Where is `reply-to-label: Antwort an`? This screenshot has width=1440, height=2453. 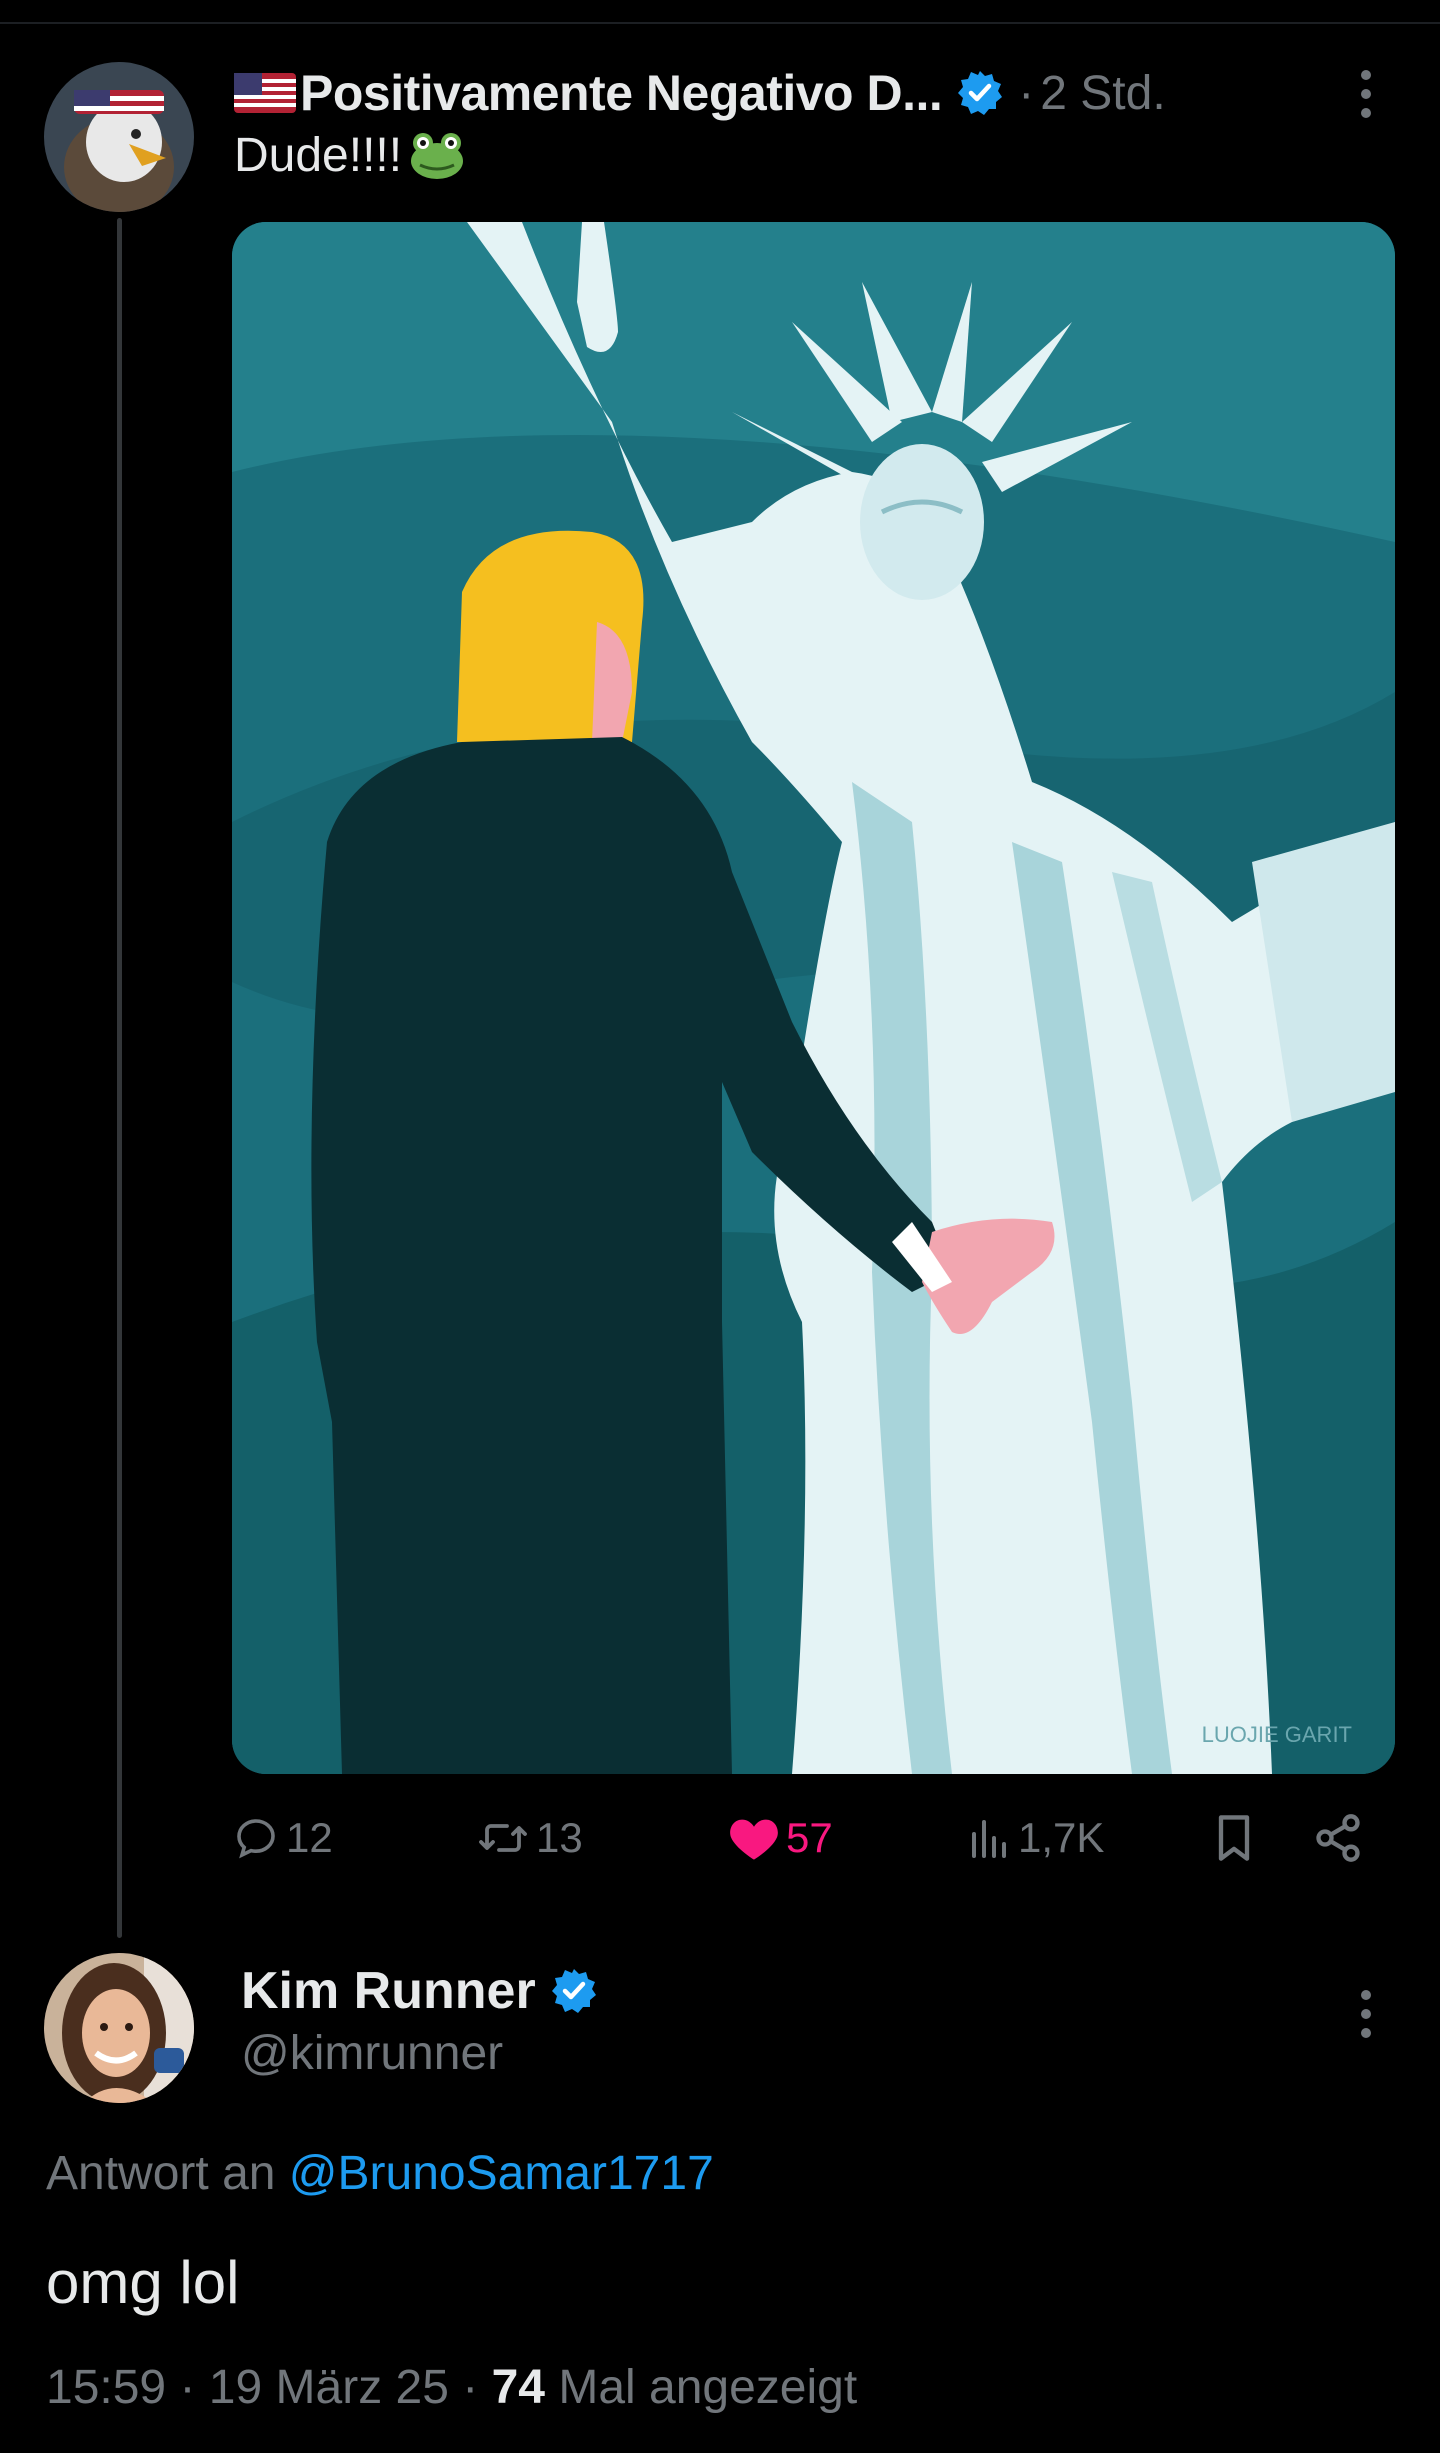 reply-to-label: Antwort an is located at coordinates (161, 2173).